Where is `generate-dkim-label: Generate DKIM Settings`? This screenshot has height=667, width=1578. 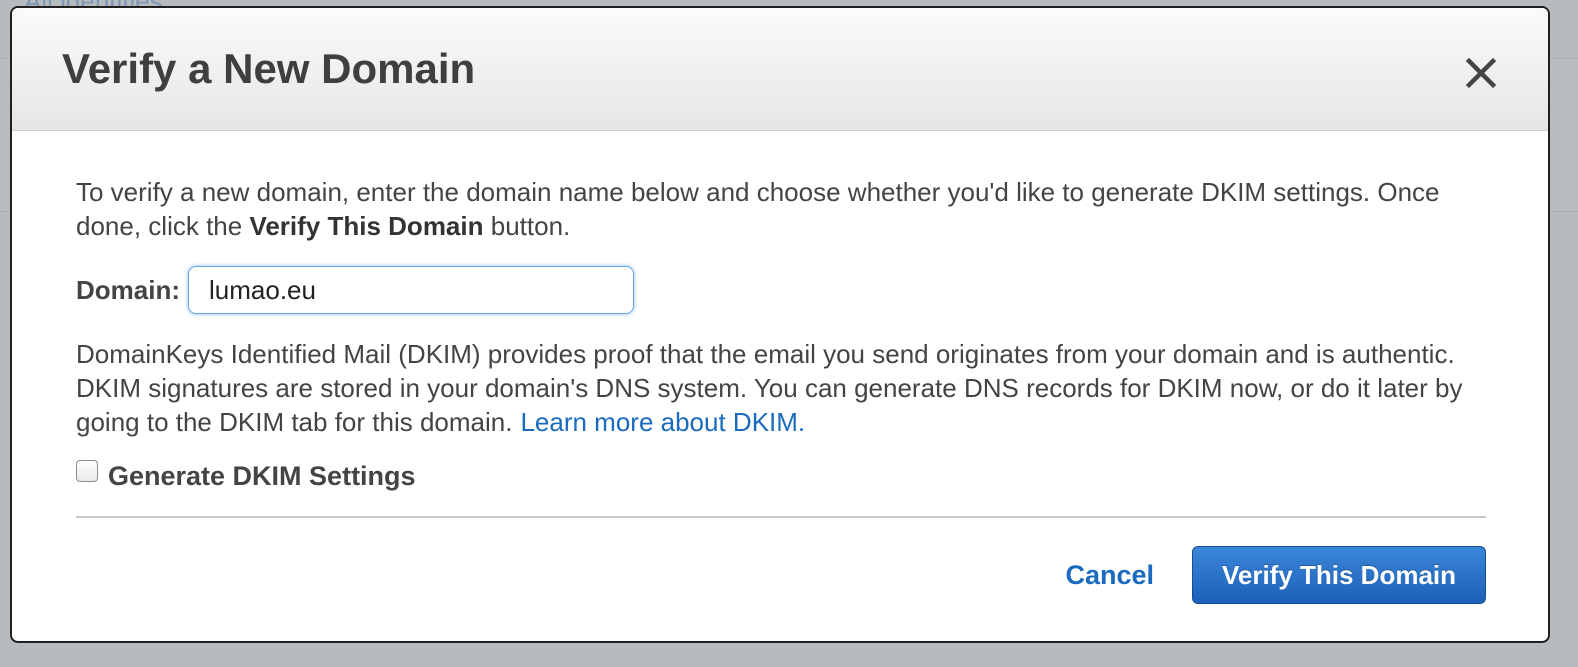 generate-dkim-label: Generate DKIM Settings is located at coordinates (262, 476).